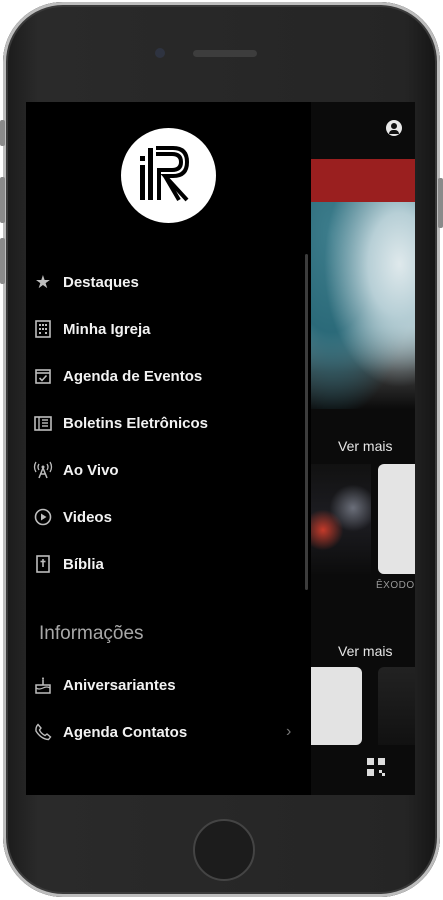 Image resolution: width=443 pixels, height=900 pixels. I want to click on volume-up-button, so click(2, 200).